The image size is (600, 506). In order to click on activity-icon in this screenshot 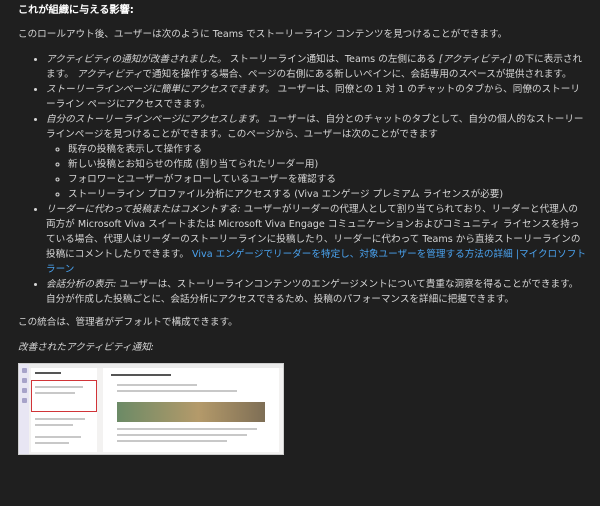, I will do `click(24, 370)`.